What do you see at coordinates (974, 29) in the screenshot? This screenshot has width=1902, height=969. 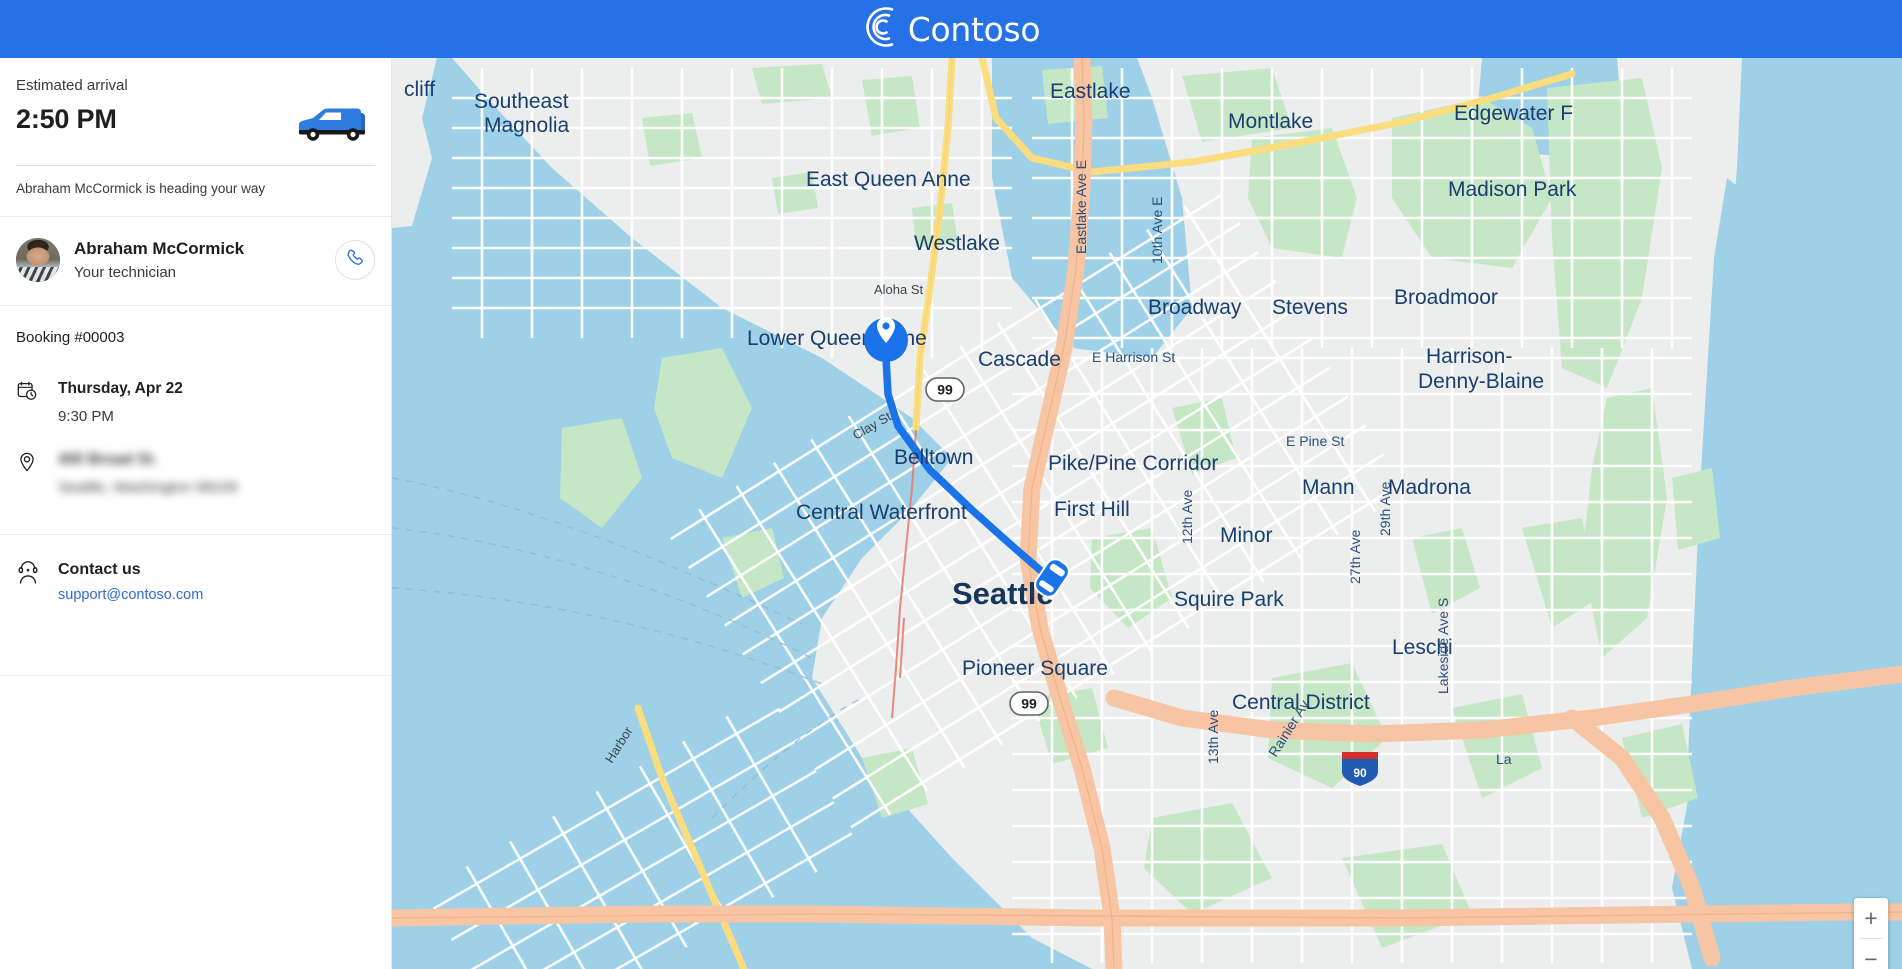 I see `brand-name: Contoso` at bounding box center [974, 29].